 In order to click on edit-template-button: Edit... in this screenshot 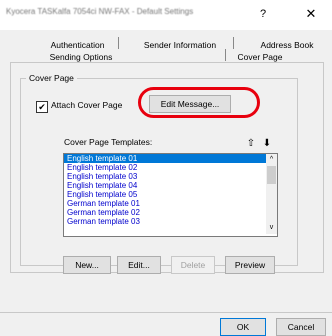, I will do `click(139, 265)`.